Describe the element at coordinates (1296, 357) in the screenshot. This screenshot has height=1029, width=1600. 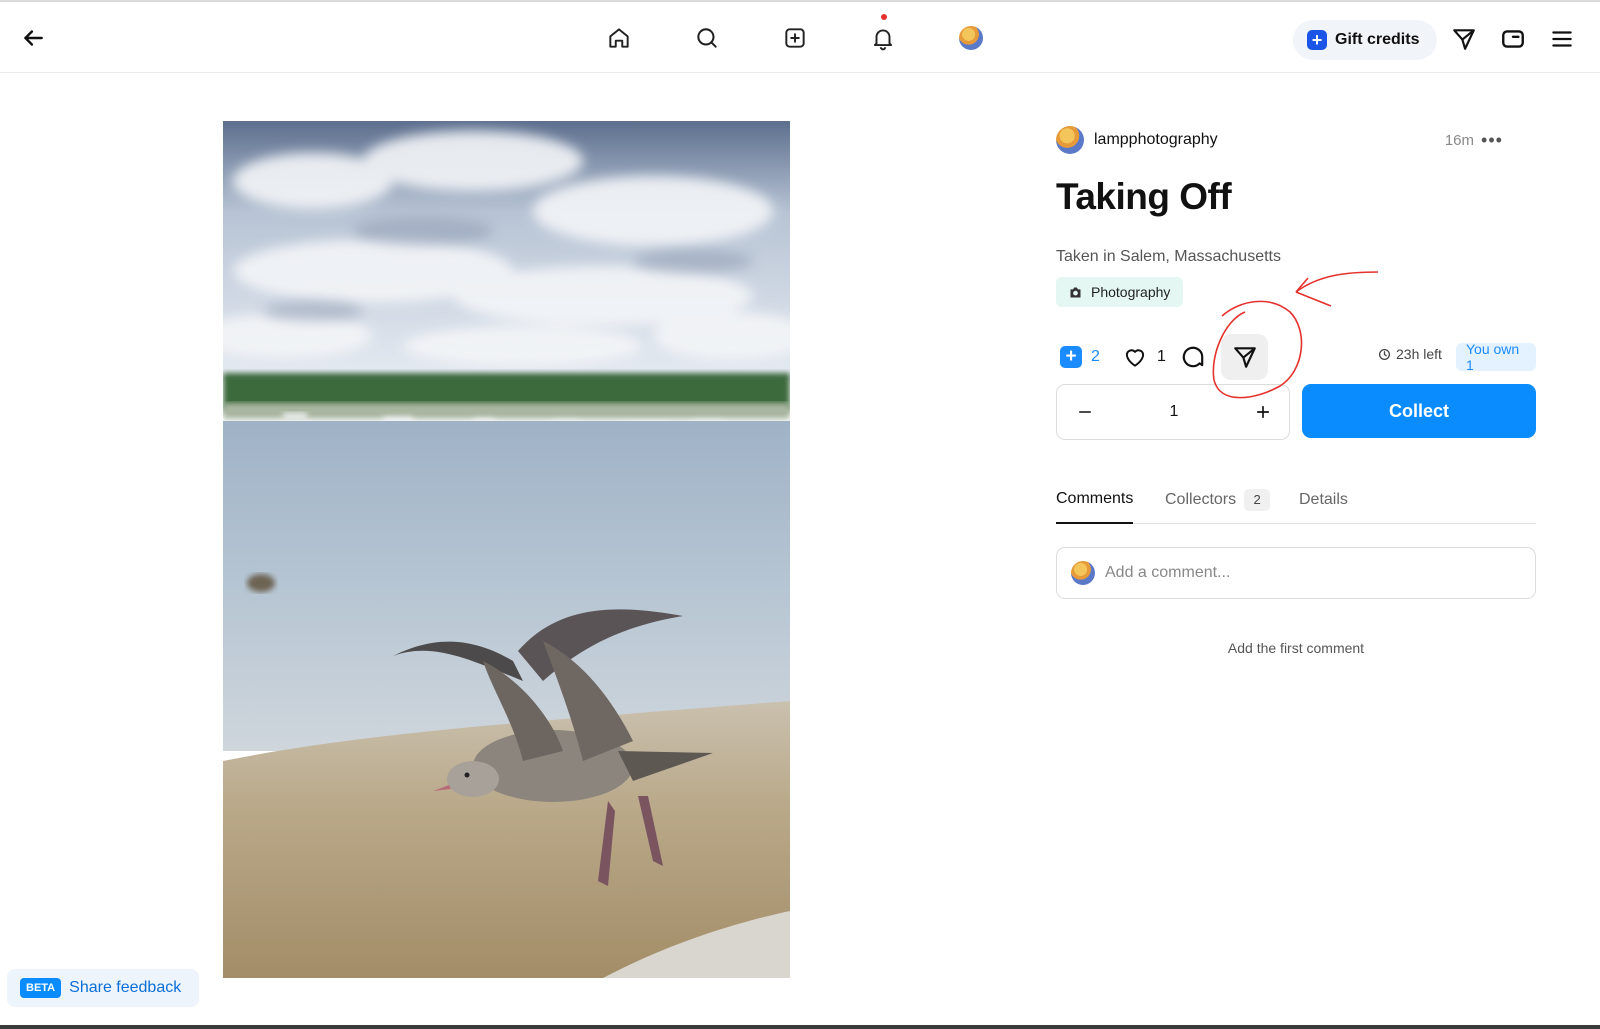
I see `action-row: + 2 1 23h left You own 1` at that location.